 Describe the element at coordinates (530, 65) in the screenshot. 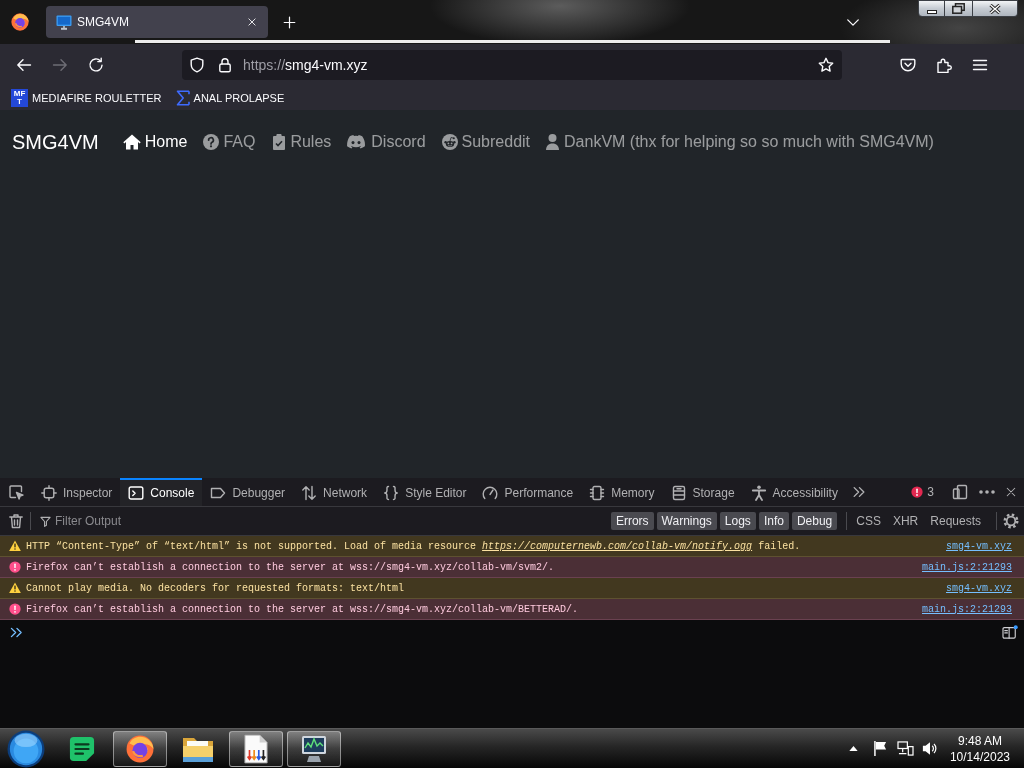

I see `url-text: https://smg4-vm.xyz` at that location.